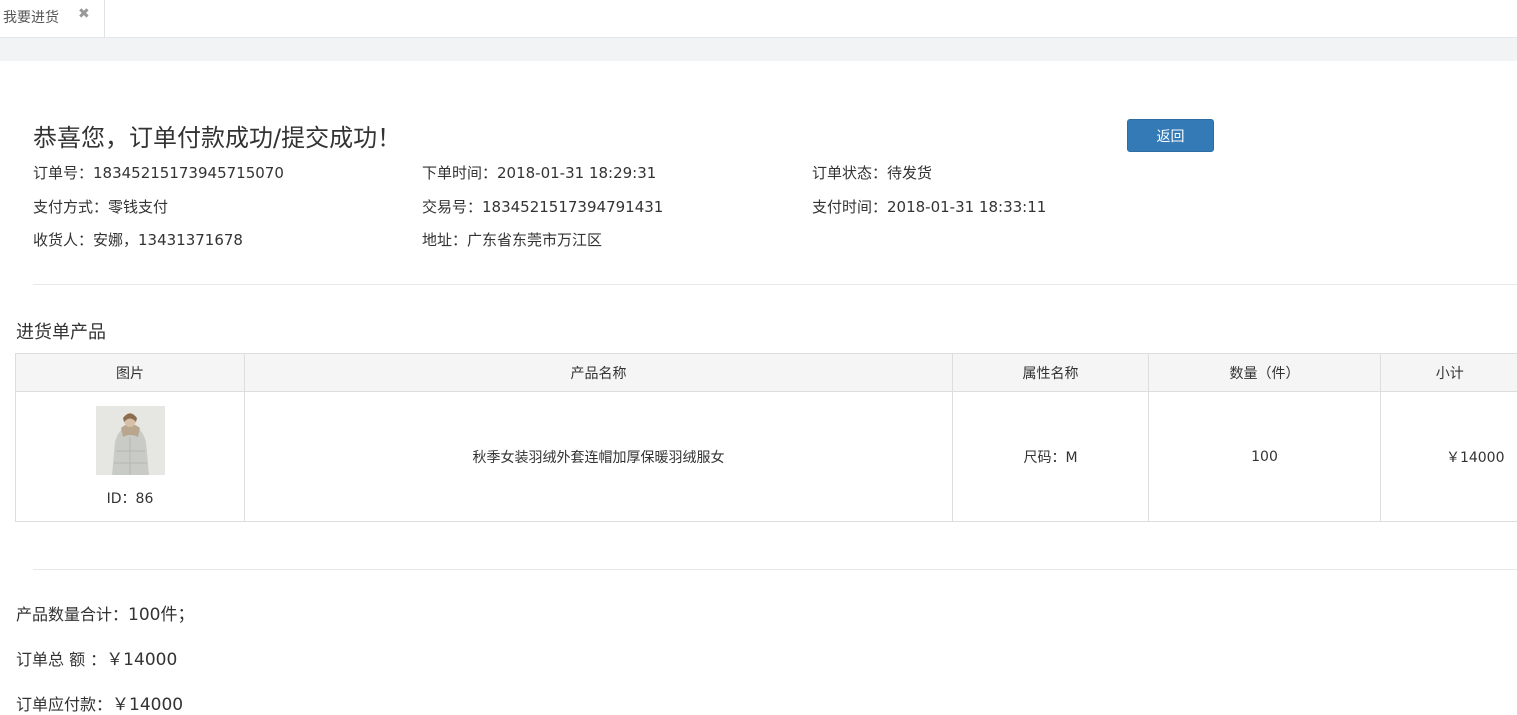 This screenshot has height=715, width=1517. Describe the element at coordinates (1051, 373) in the screenshot. I see `column-header: 属性名称` at that location.